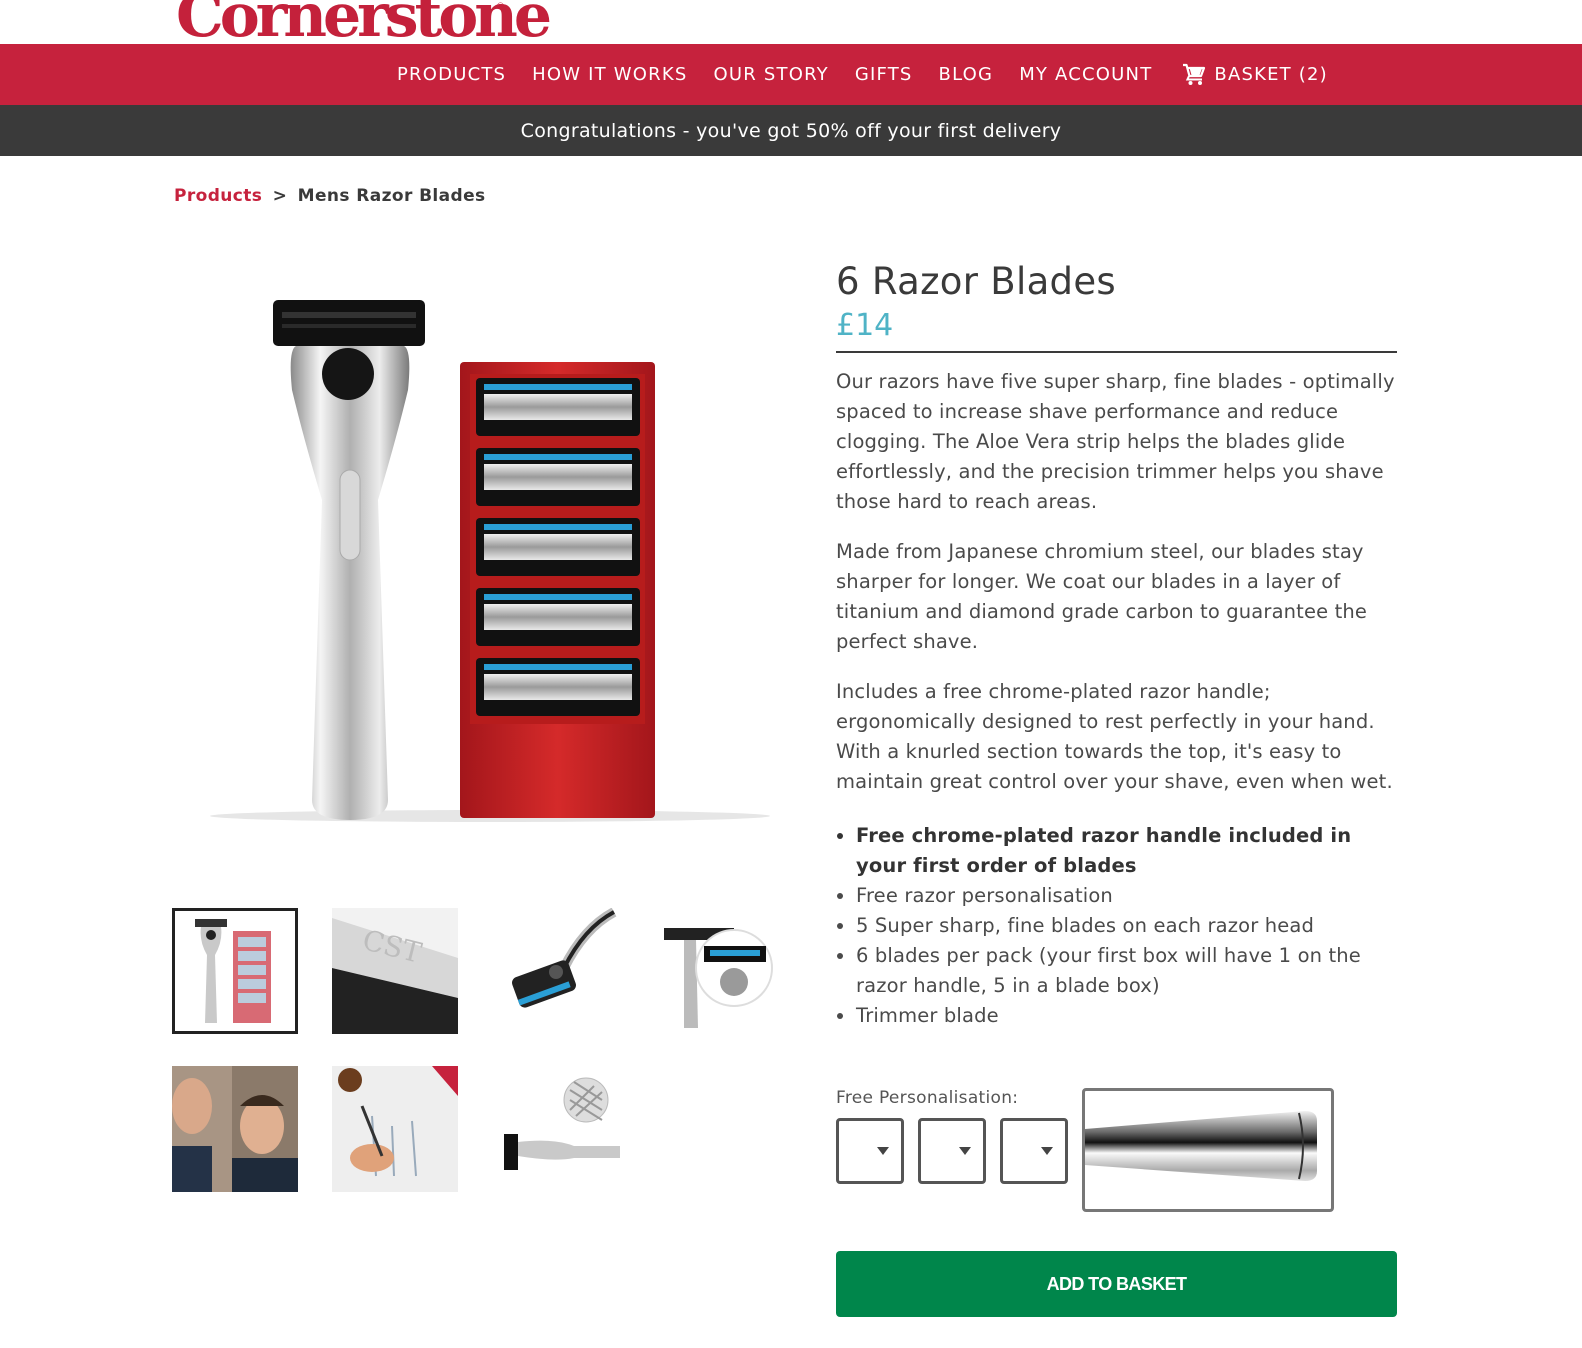  What do you see at coordinates (976, 281) in the screenshot?
I see `product-title: 6 Razor Blades` at bounding box center [976, 281].